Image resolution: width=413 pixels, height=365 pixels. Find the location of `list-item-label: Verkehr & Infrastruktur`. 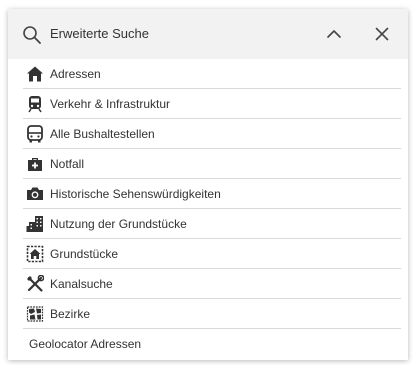

list-item-label: Verkehr & Infrastruktur is located at coordinates (110, 104).